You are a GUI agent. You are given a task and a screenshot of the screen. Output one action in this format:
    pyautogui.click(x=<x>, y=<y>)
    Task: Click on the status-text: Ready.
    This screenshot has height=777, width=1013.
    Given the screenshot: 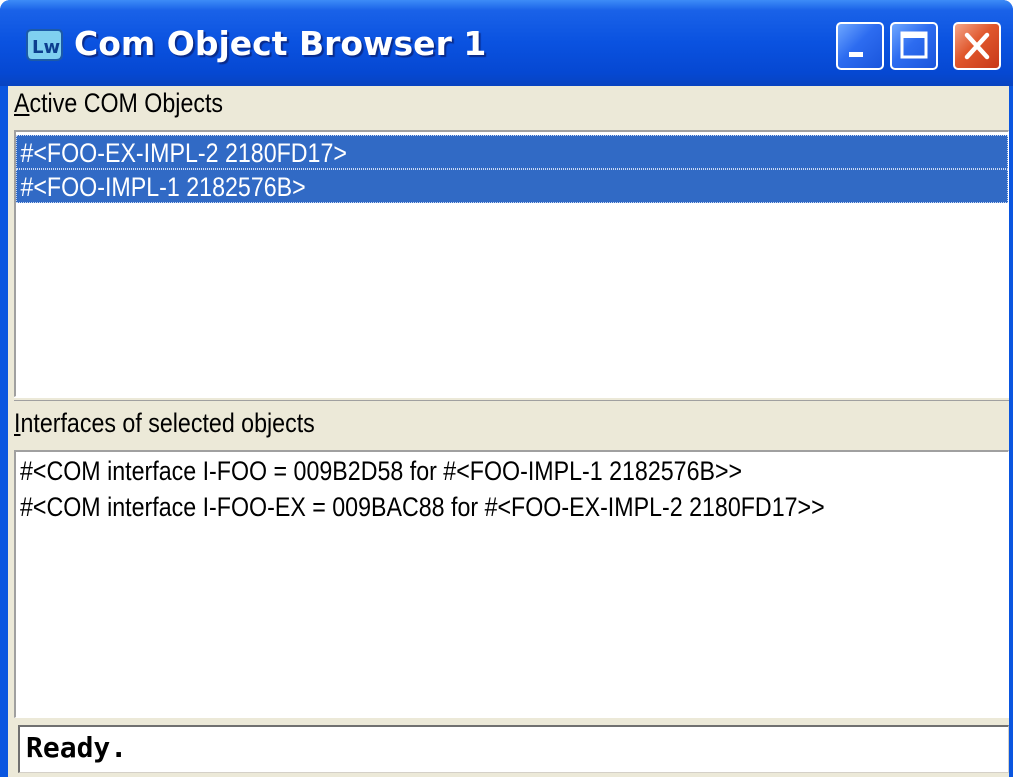 What is the action you would take?
    pyautogui.click(x=77, y=747)
    